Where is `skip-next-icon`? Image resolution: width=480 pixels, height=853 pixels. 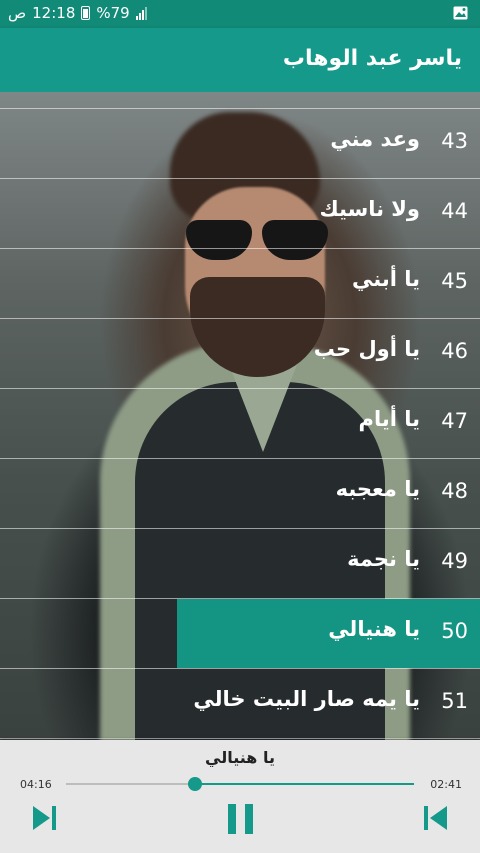 skip-next-icon is located at coordinates (45, 818).